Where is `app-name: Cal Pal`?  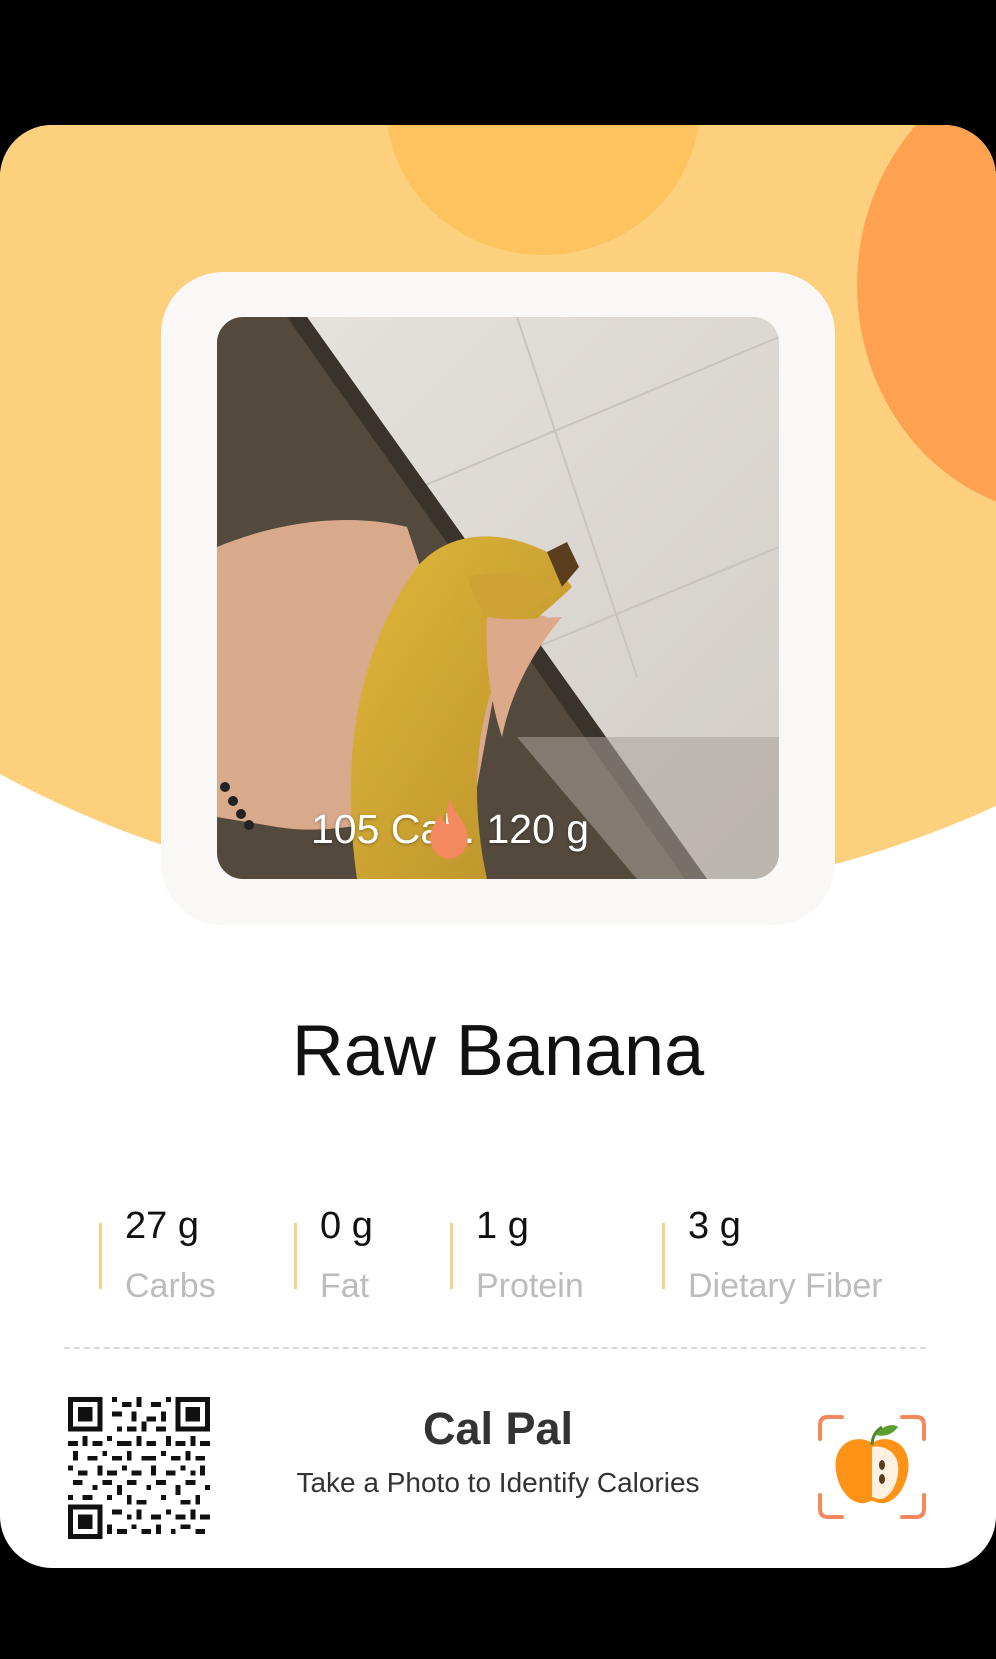
app-name: Cal Pal is located at coordinates (498, 1428).